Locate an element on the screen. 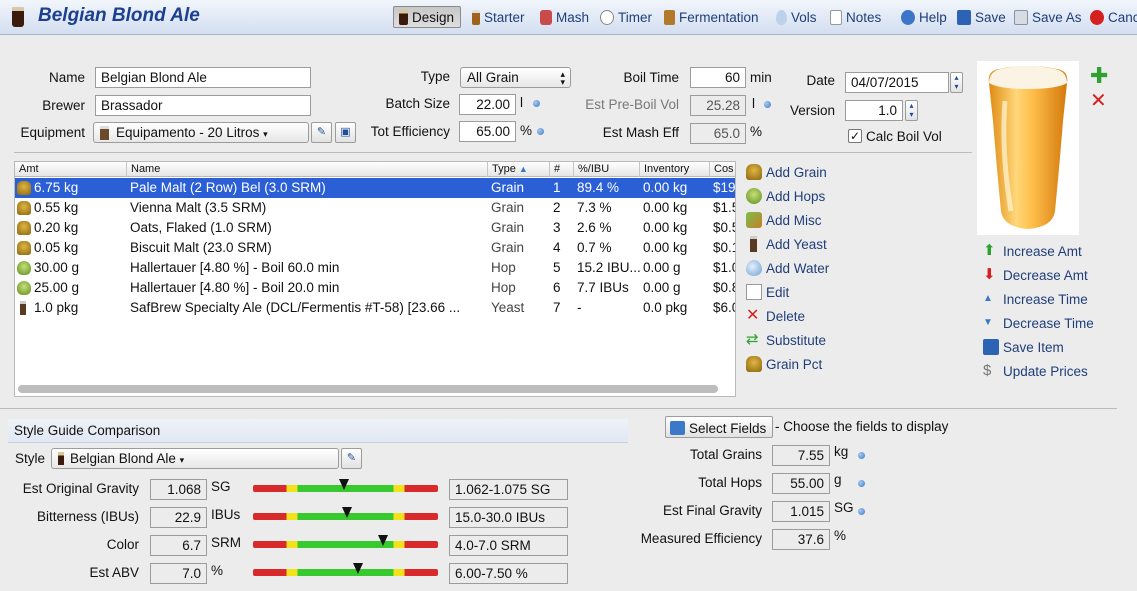 This screenshot has width=1137, height=591. efficiency-unit: % is located at coordinates (526, 130).